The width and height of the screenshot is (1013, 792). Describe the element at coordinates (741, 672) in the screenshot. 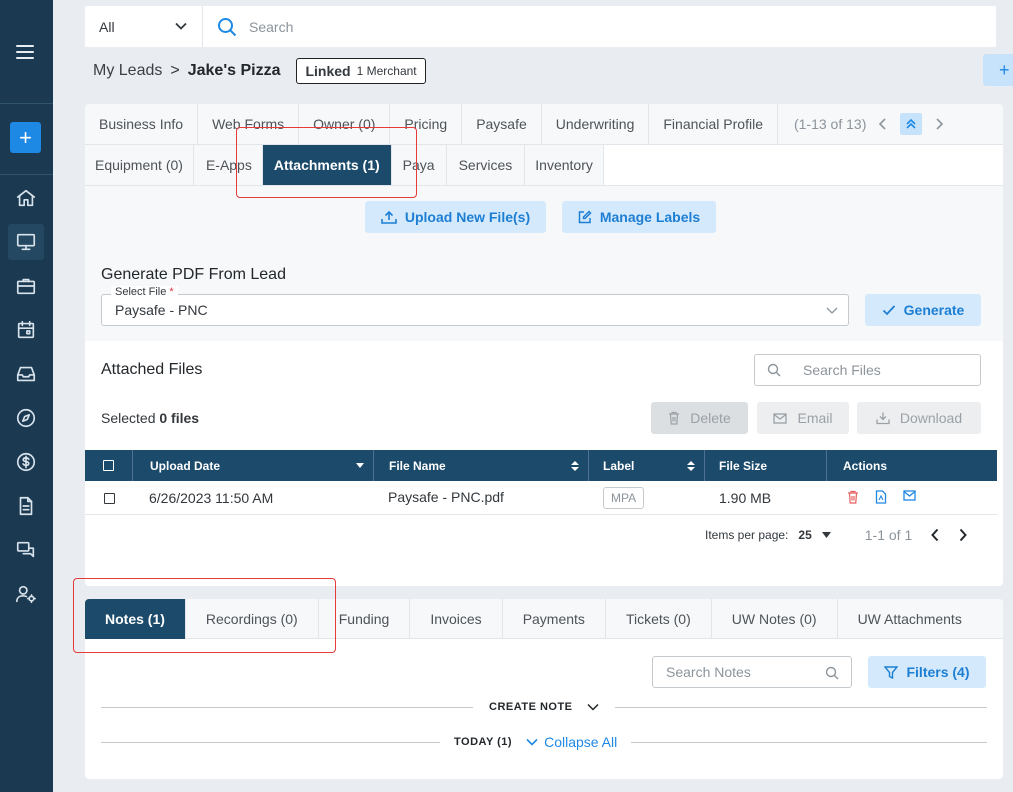

I see `search-notes-input` at that location.